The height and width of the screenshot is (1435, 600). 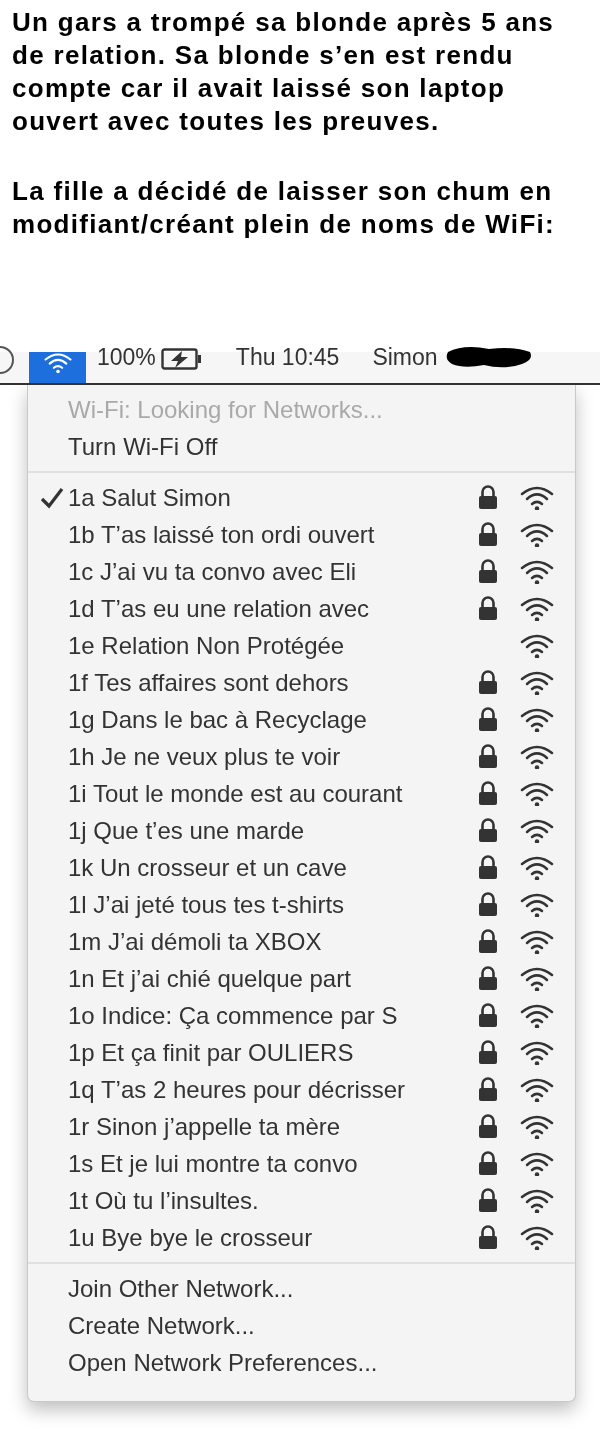 What do you see at coordinates (212, 571) in the screenshot?
I see `network-name: 1c J’ai vu ta convo avec Eli` at bounding box center [212, 571].